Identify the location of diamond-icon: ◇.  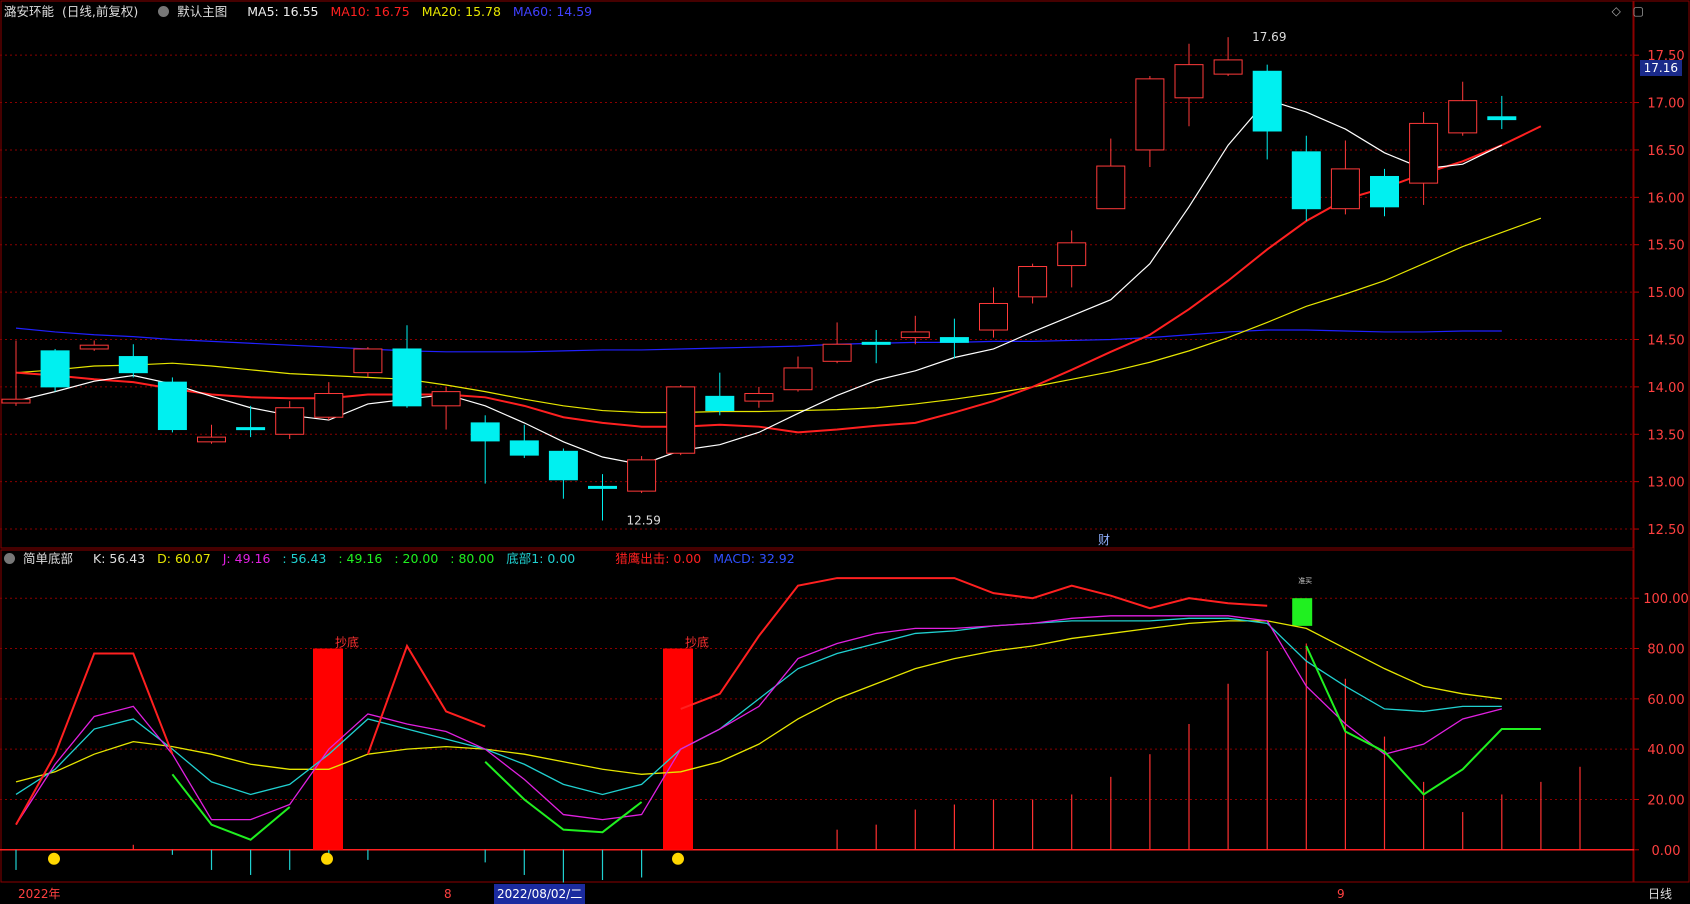
(1616, 11).